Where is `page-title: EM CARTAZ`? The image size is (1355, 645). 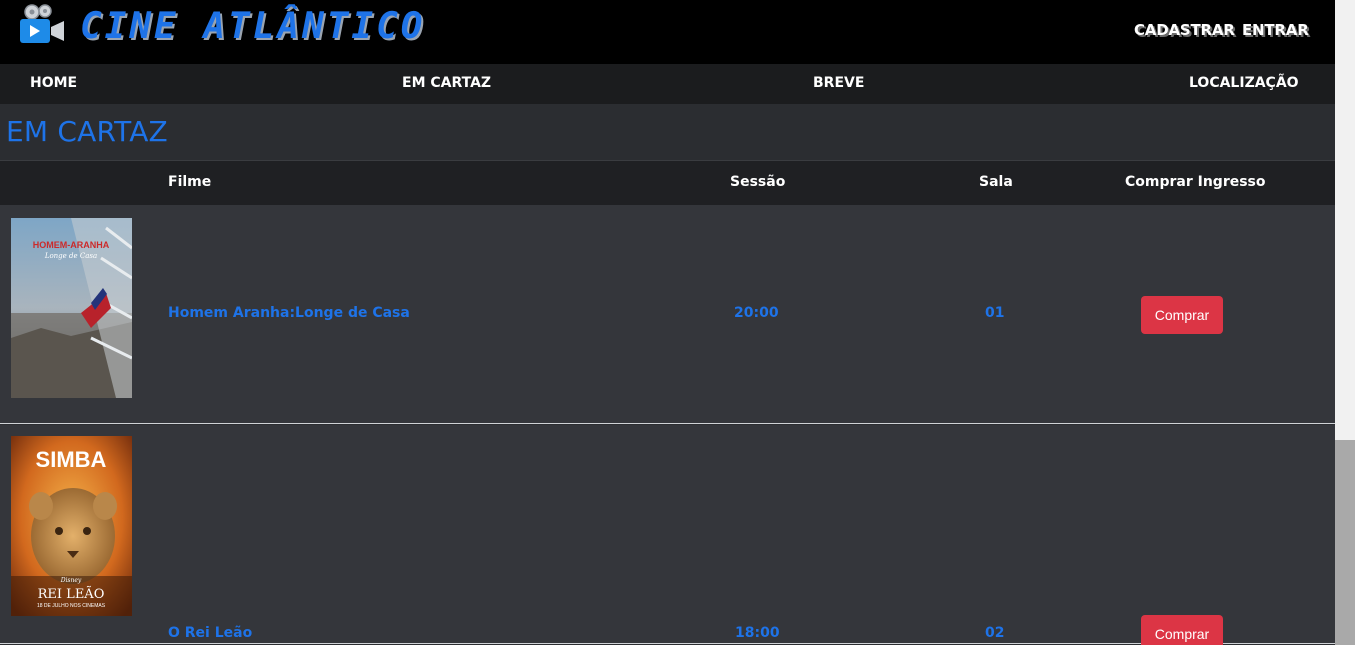
page-title: EM CARTAZ is located at coordinates (87, 131).